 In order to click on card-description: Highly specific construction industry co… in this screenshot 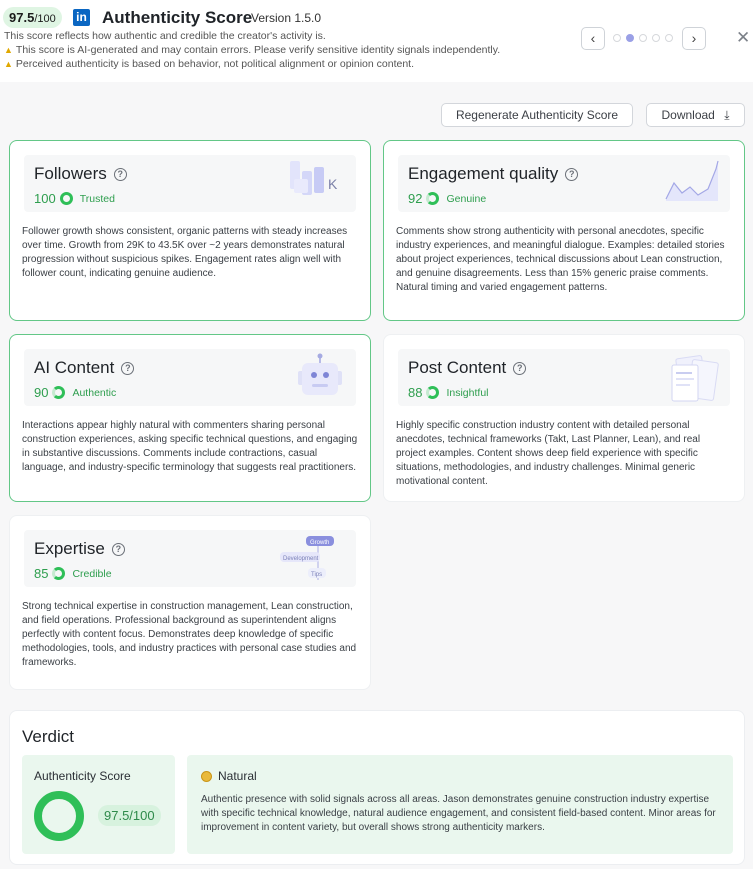, I will do `click(548, 453)`.